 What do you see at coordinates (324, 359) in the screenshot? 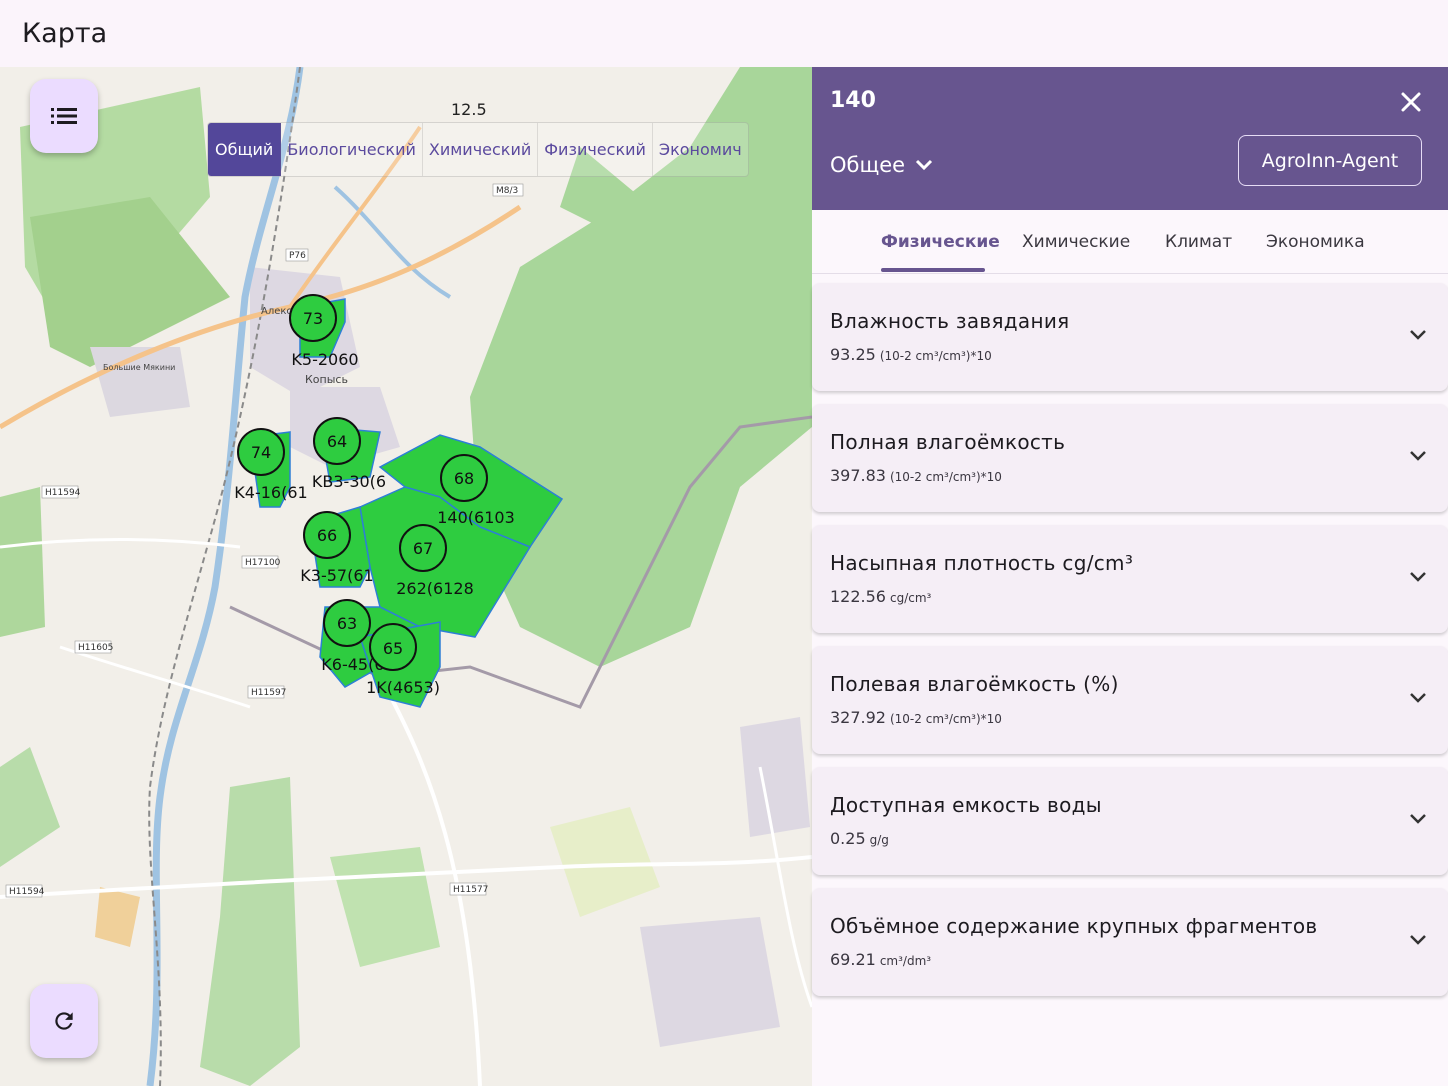
I see `svg-text: K5-2060` at bounding box center [324, 359].